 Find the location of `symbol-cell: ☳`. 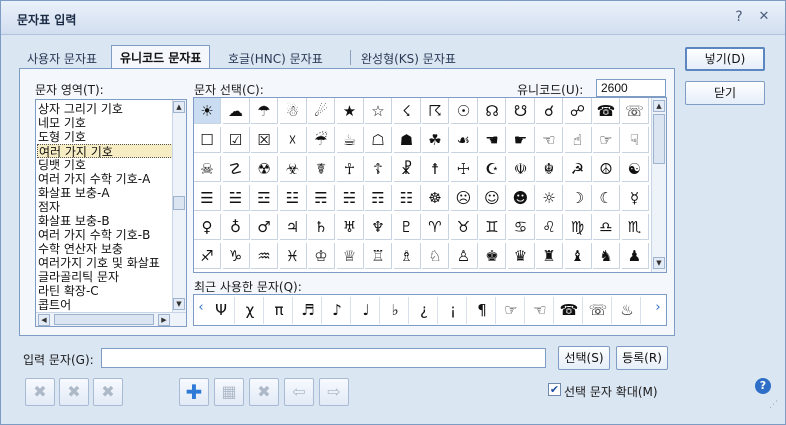

symbol-cell: ☳ is located at coordinates (293, 198).